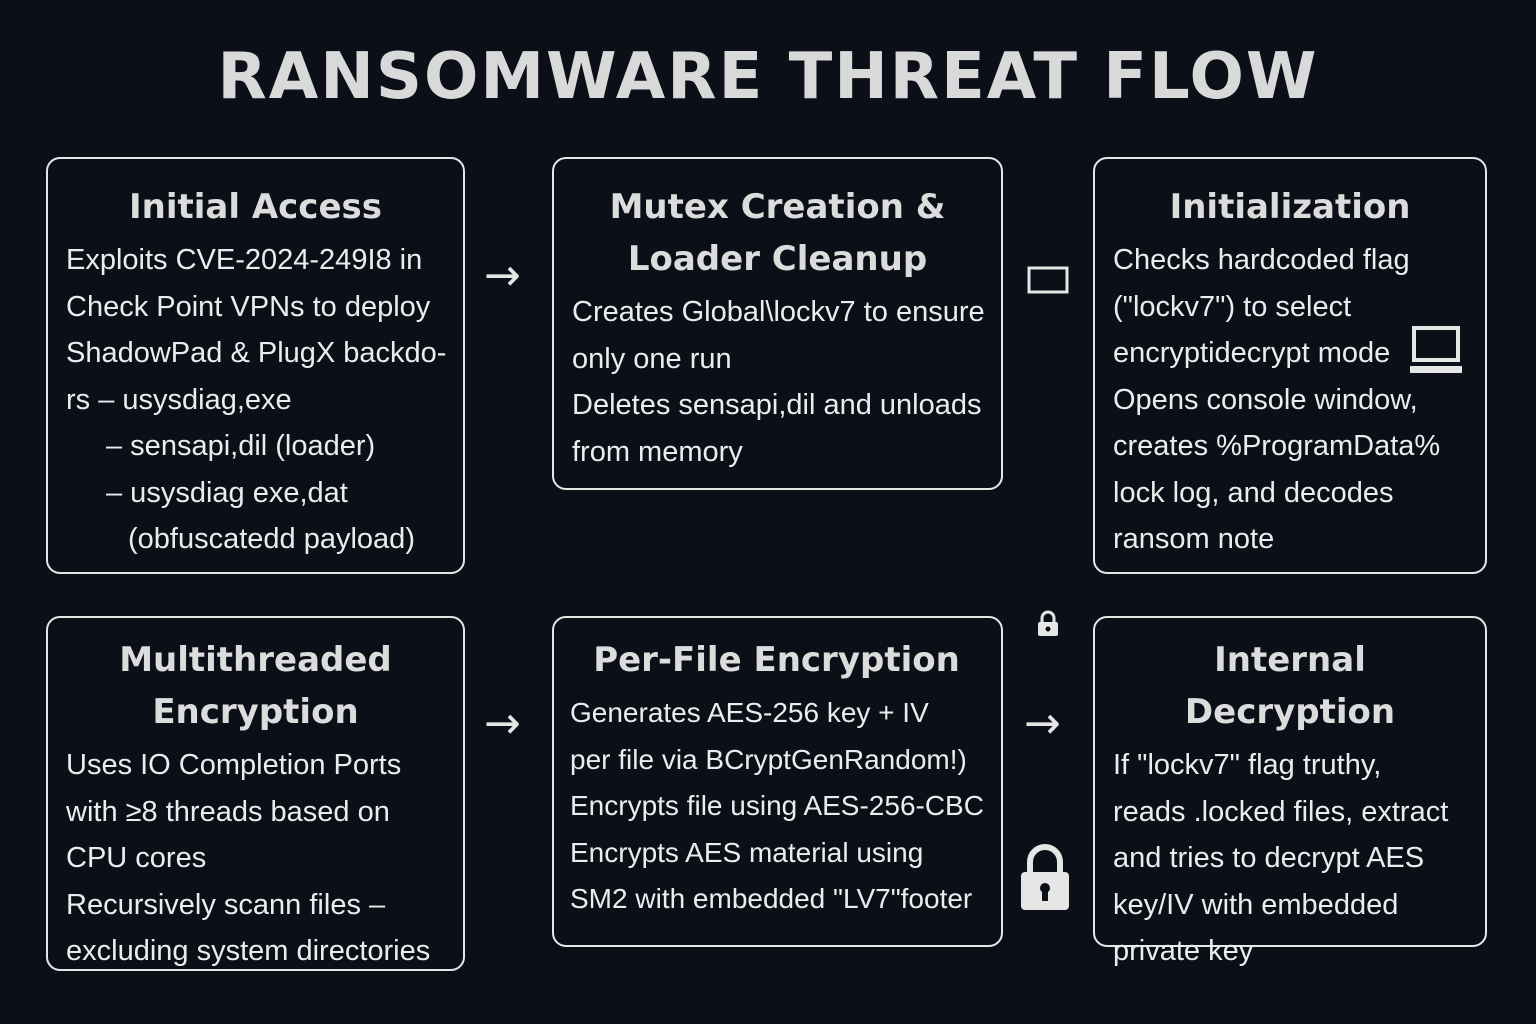  Describe the element at coordinates (1269, 858) in the screenshot. I see `box-line: and tries to decrypt AES` at that location.